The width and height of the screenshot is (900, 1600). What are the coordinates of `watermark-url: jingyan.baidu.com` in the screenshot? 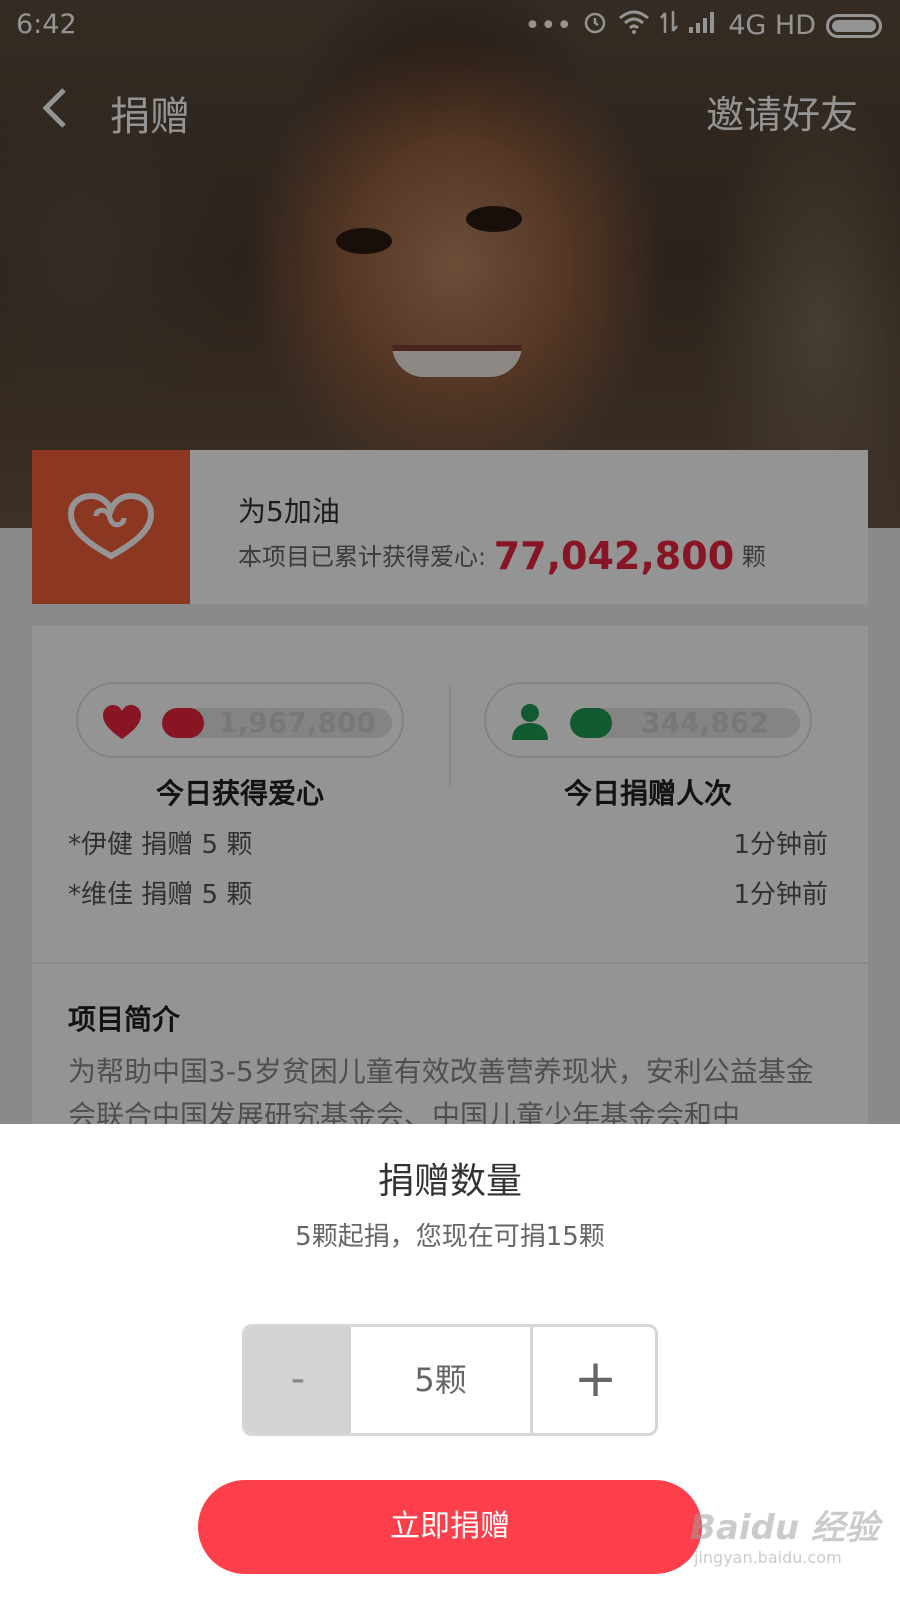 It's located at (768, 1557).